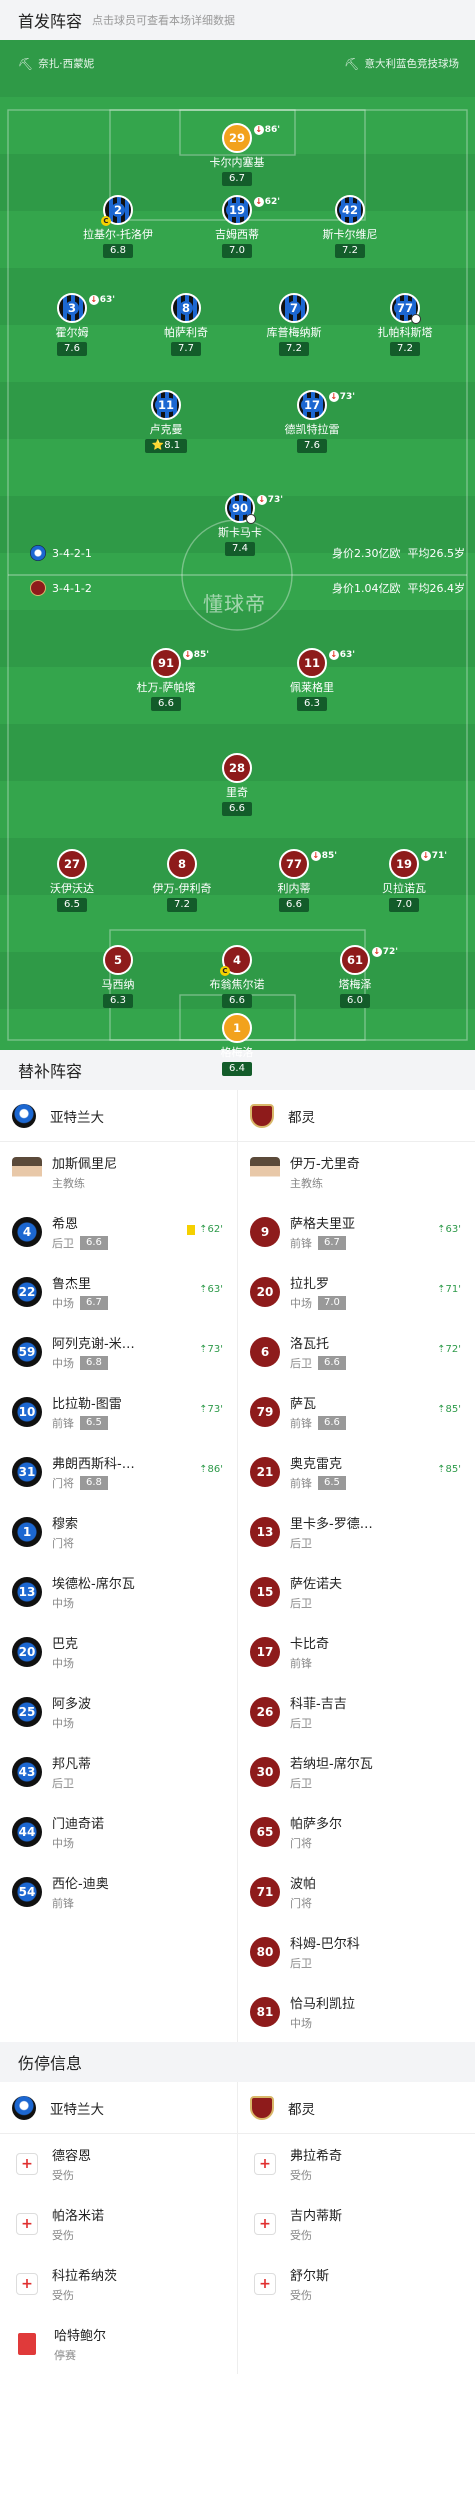 Image resolution: width=475 pixels, height=2508 pixels. What do you see at coordinates (312, 421) in the screenshot?
I see `player-a-17: 17 ↓ 73' 德凯特拉雷 7.6` at bounding box center [312, 421].